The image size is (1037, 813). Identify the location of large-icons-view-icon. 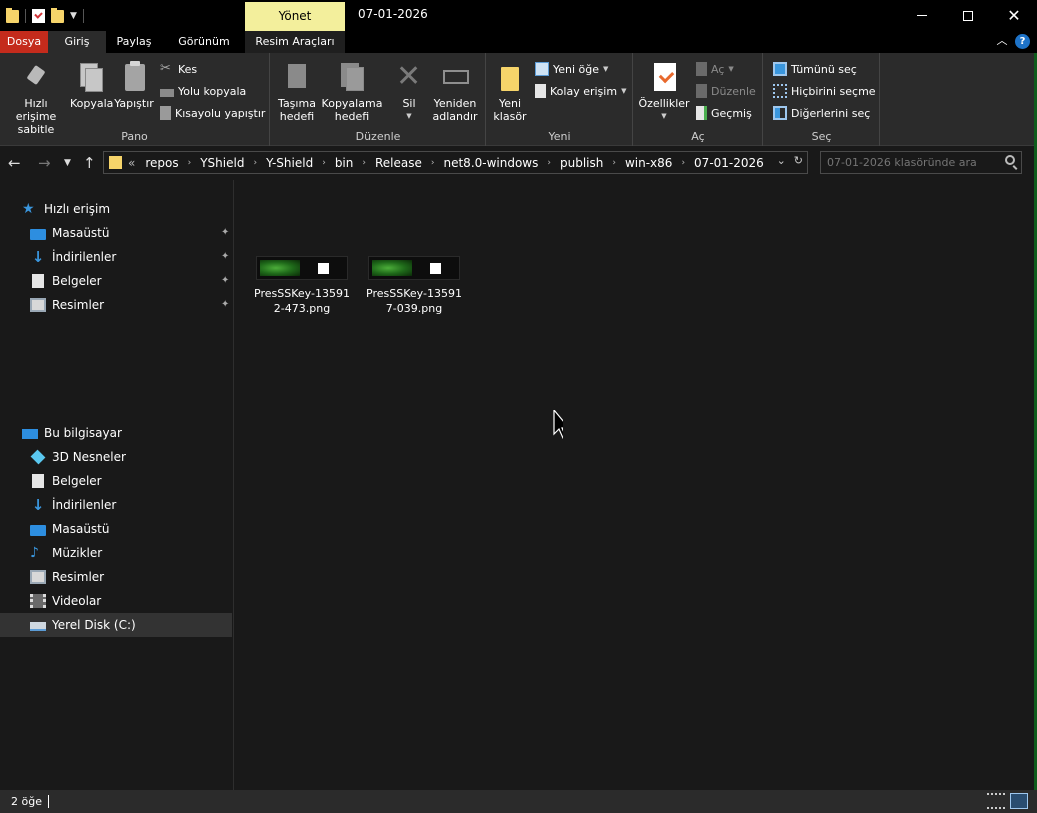
(1019, 801).